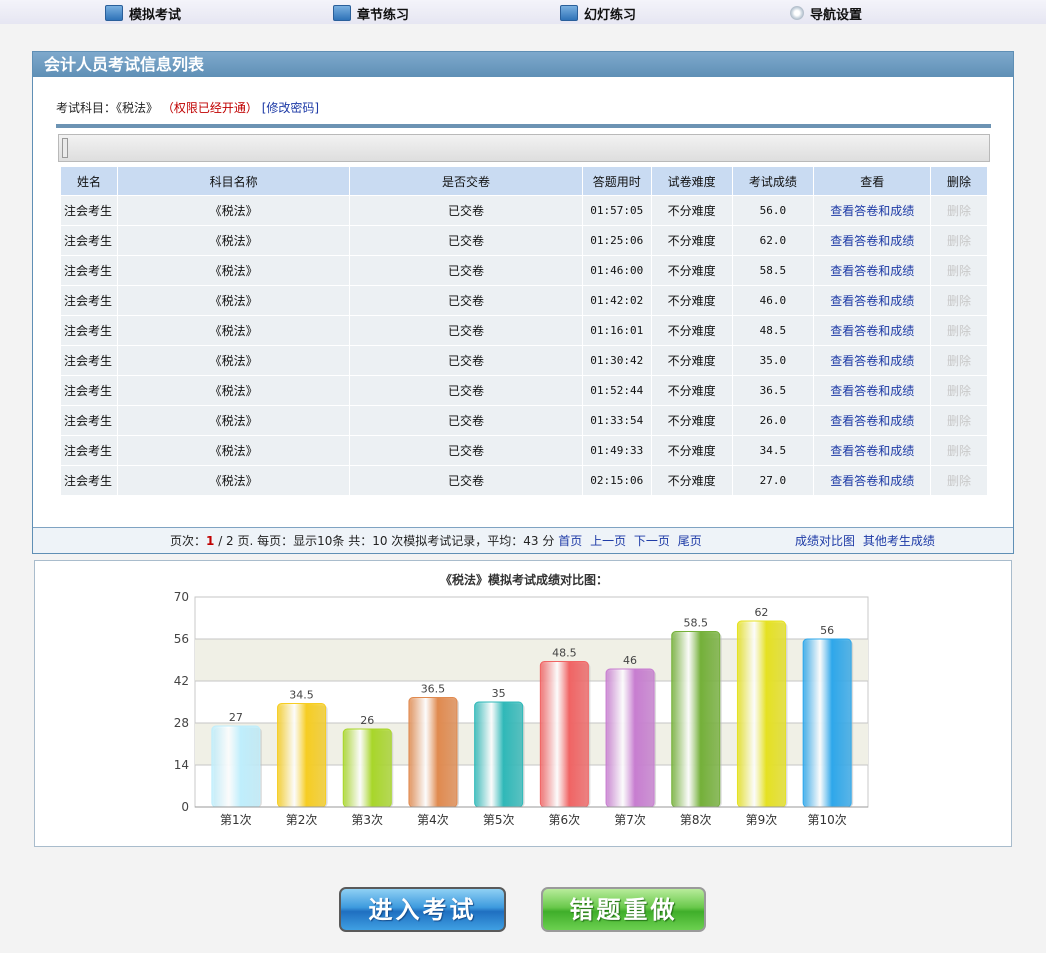 The image size is (1046, 953). Describe the element at coordinates (155, 15) in the screenshot. I see `nav-mock-exam-label: 模拟考试` at that location.